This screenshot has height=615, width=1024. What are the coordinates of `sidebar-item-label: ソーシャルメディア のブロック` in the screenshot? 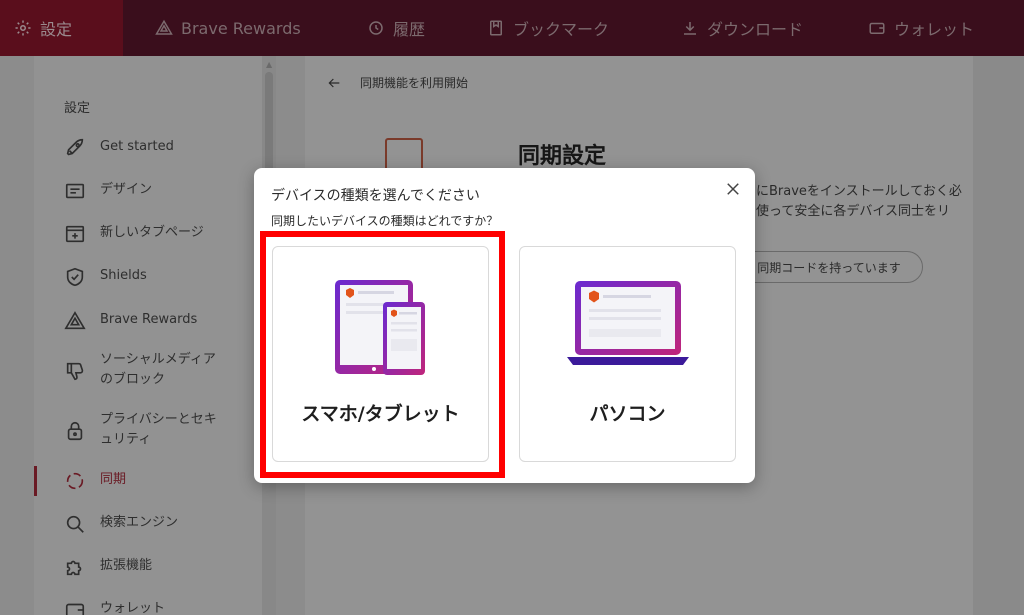 It's located at (158, 369).